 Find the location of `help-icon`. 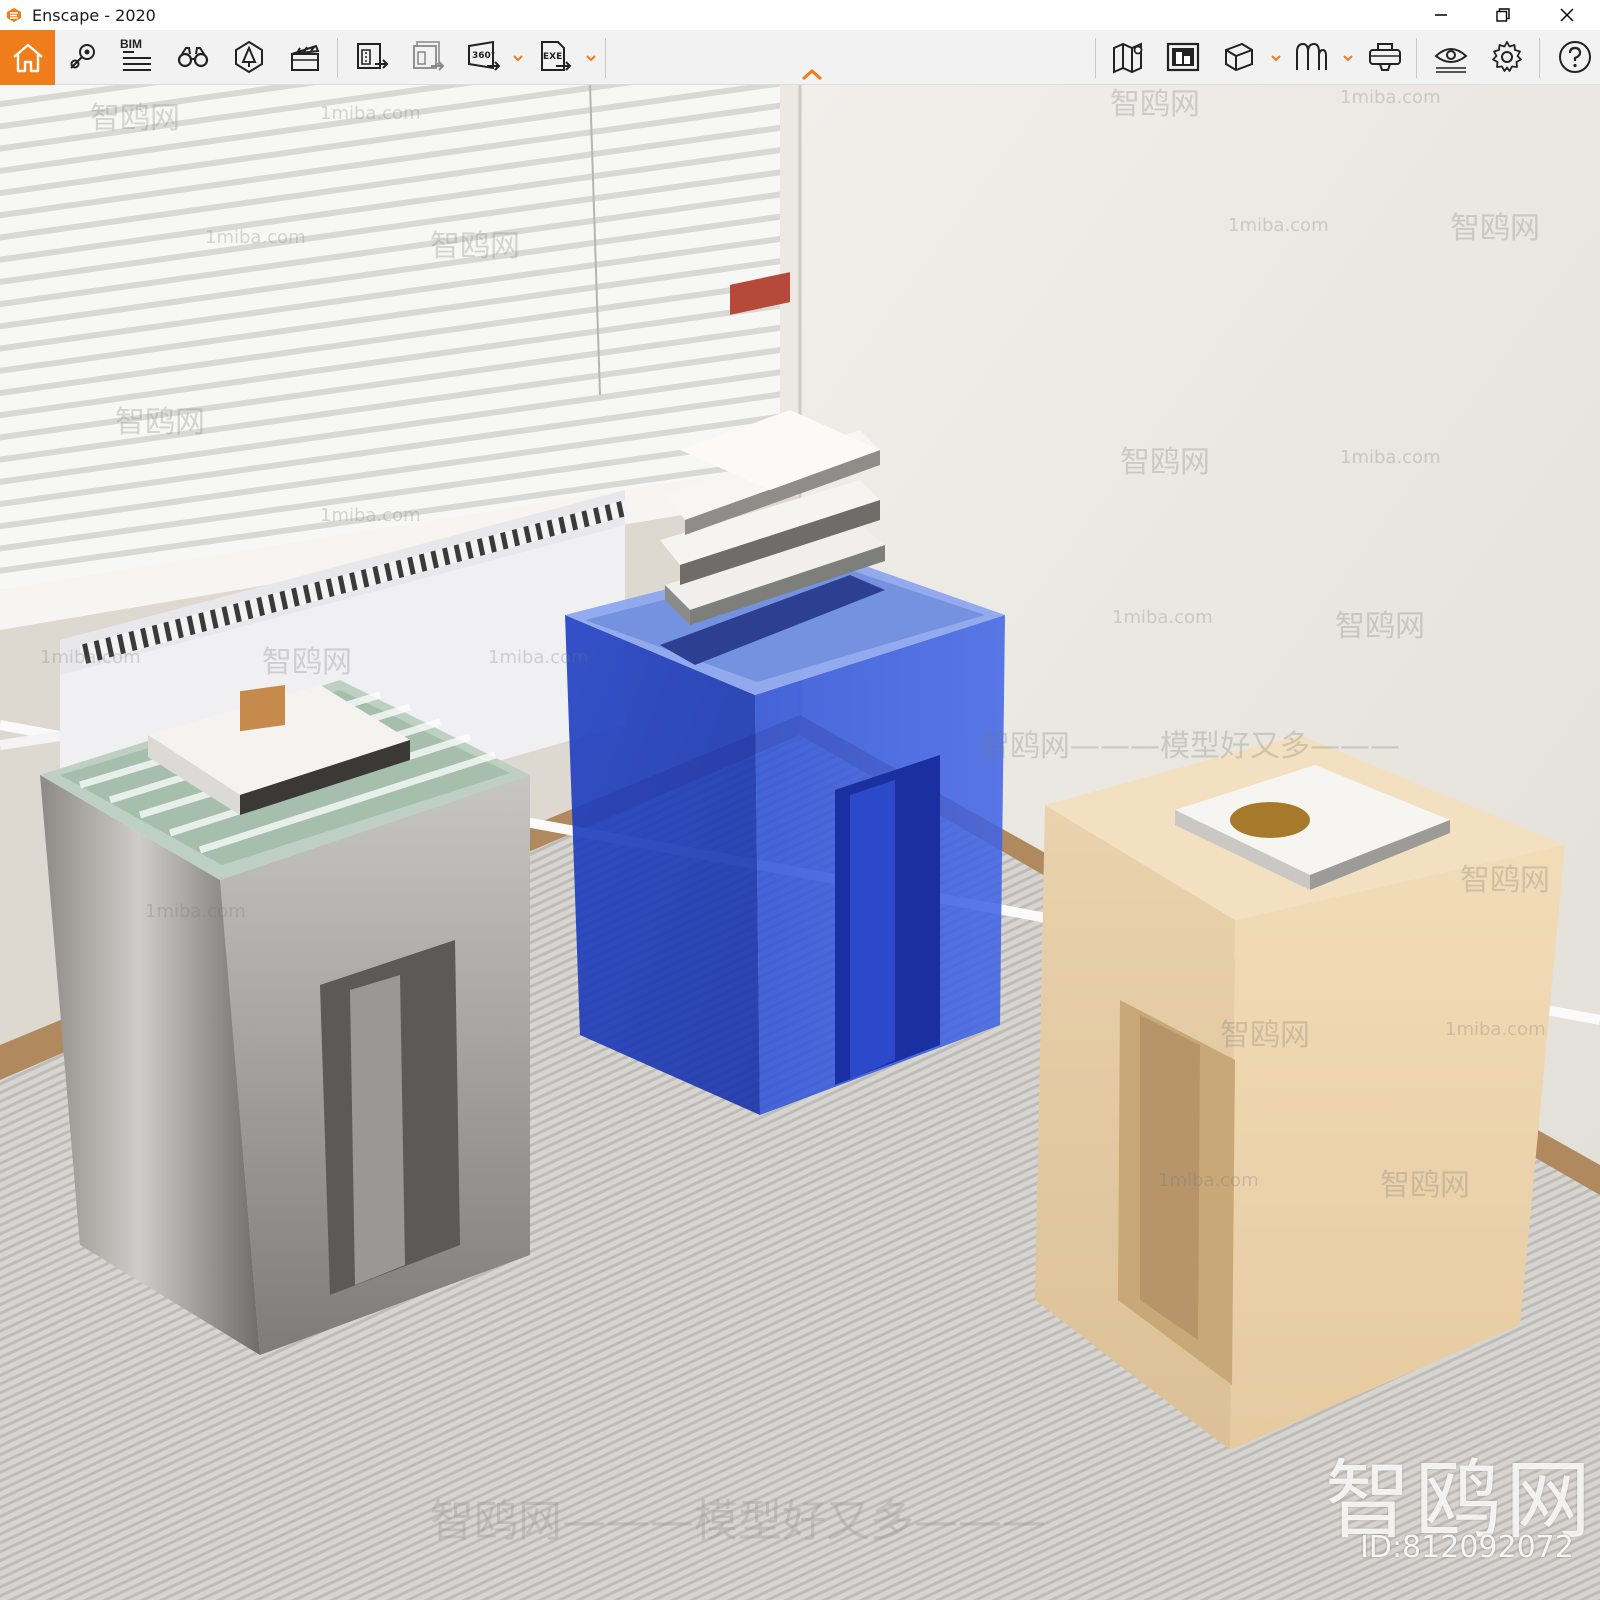

help-icon is located at coordinates (1575, 57).